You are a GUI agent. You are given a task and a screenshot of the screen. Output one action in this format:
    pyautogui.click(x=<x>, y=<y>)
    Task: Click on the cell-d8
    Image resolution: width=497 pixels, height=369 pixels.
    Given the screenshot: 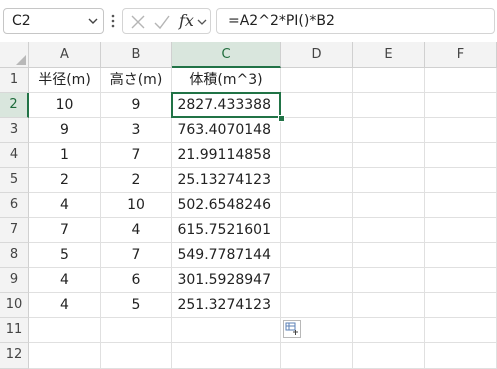 What is the action you would take?
    pyautogui.click(x=317, y=255)
    